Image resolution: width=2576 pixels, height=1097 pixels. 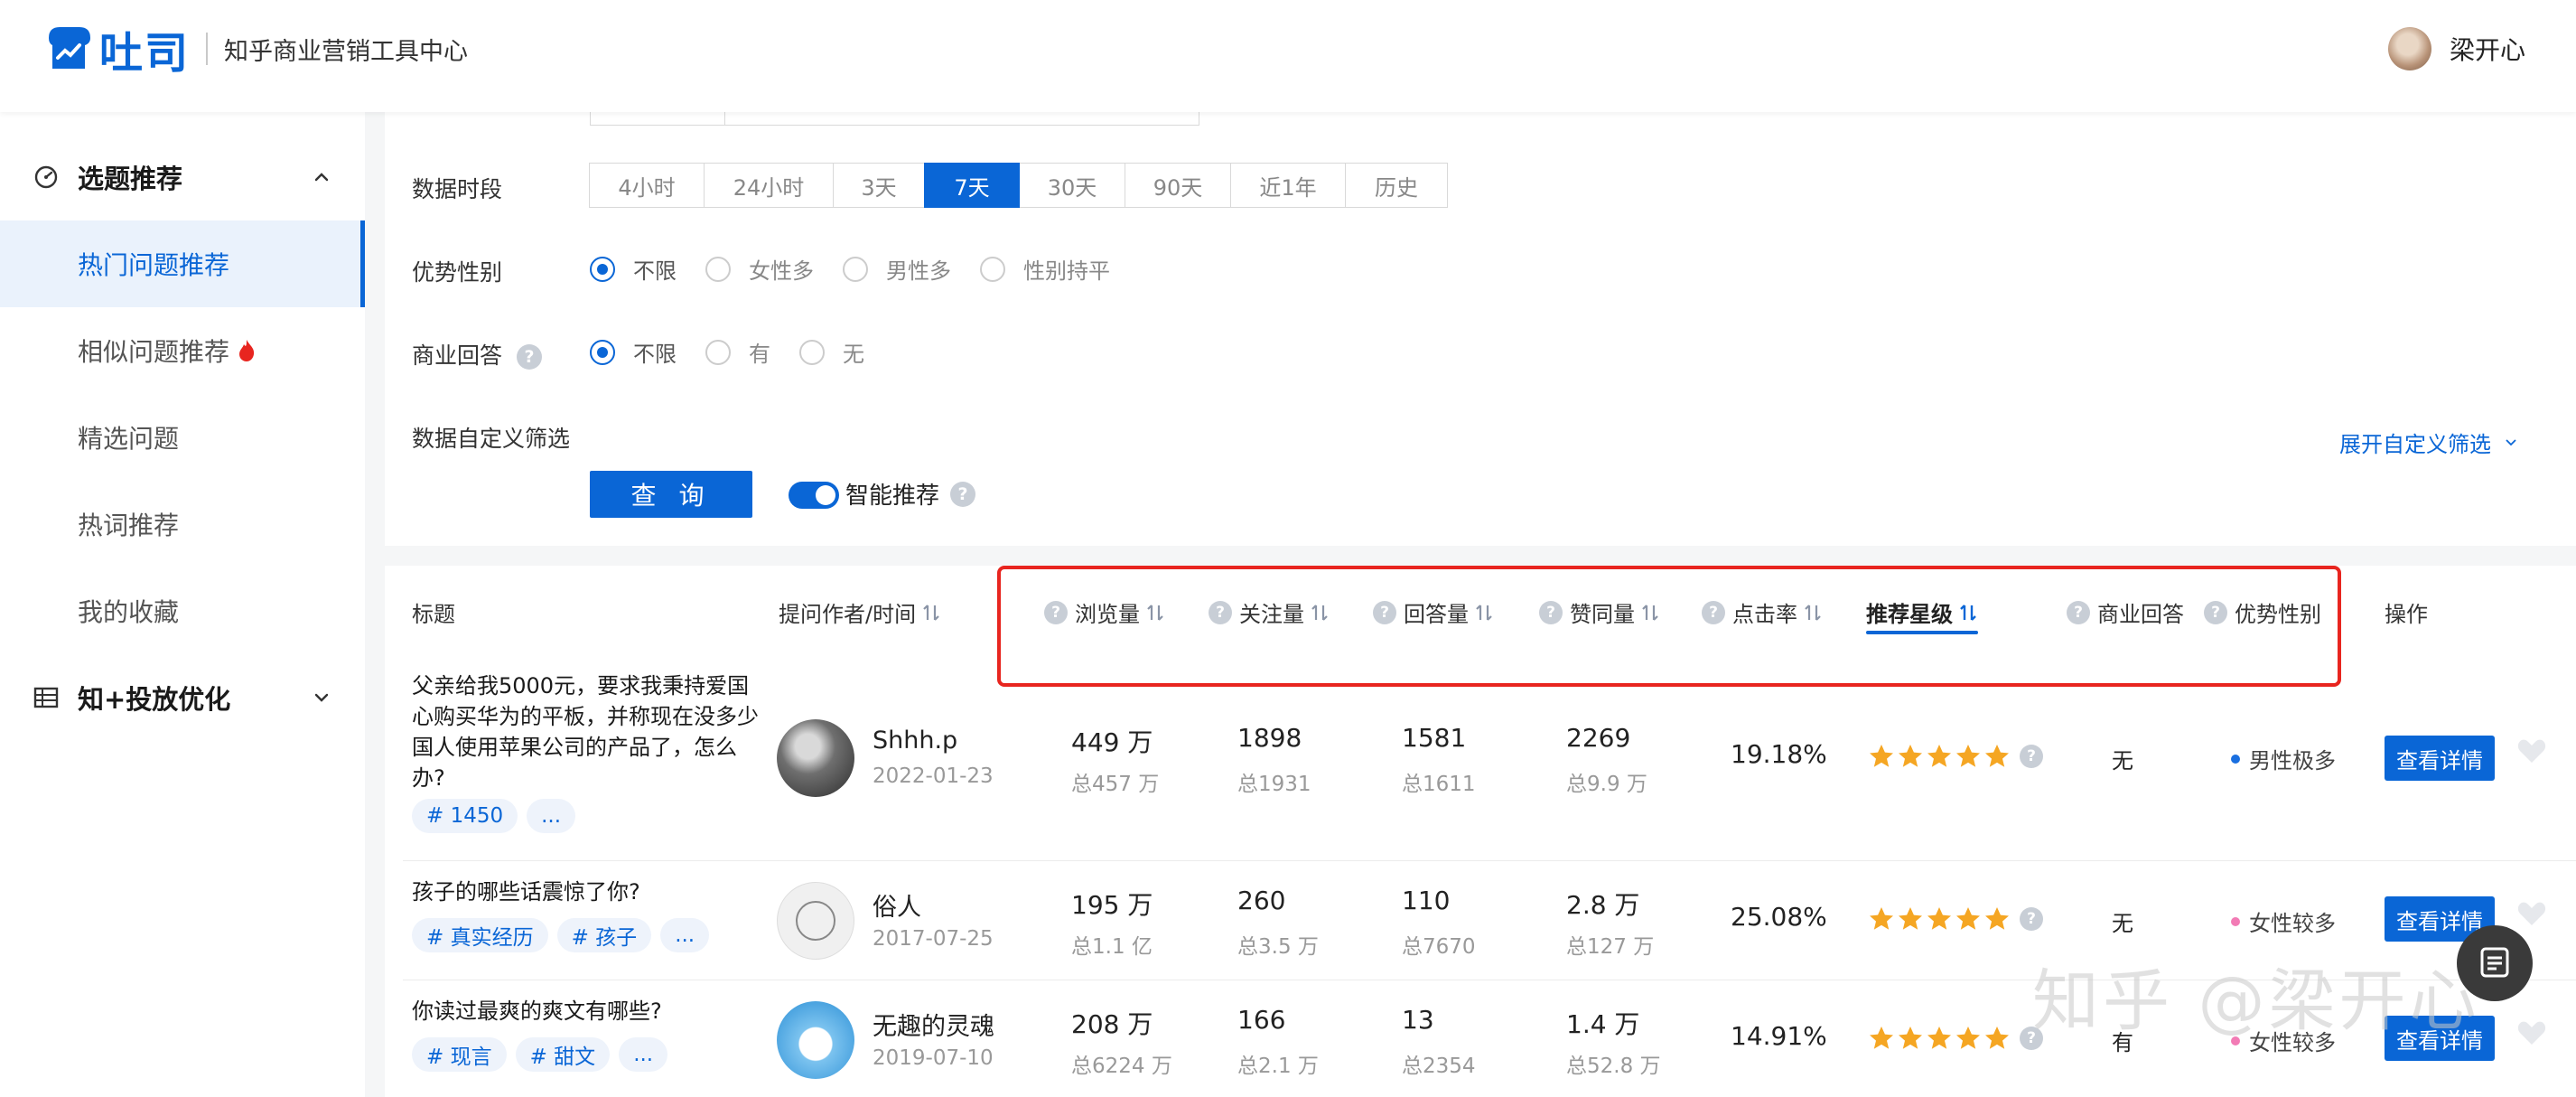 I want to click on logo-divider, so click(x=207, y=49).